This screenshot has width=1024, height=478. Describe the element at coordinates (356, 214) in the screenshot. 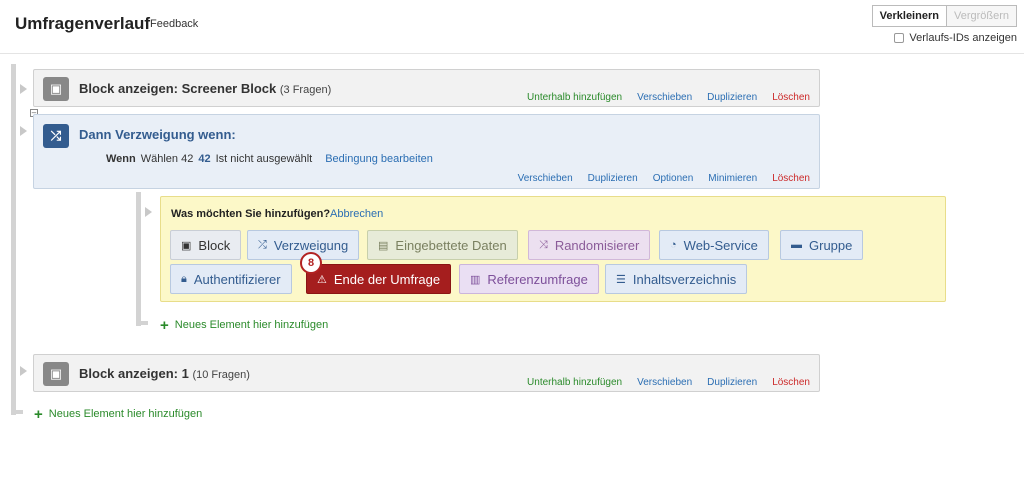

I see `cancel-link: Abbrechen` at that location.